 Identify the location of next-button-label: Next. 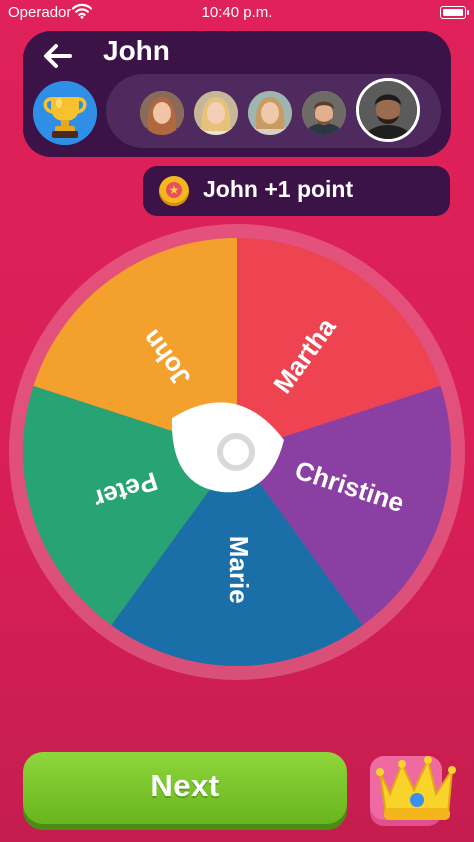
(185, 785).